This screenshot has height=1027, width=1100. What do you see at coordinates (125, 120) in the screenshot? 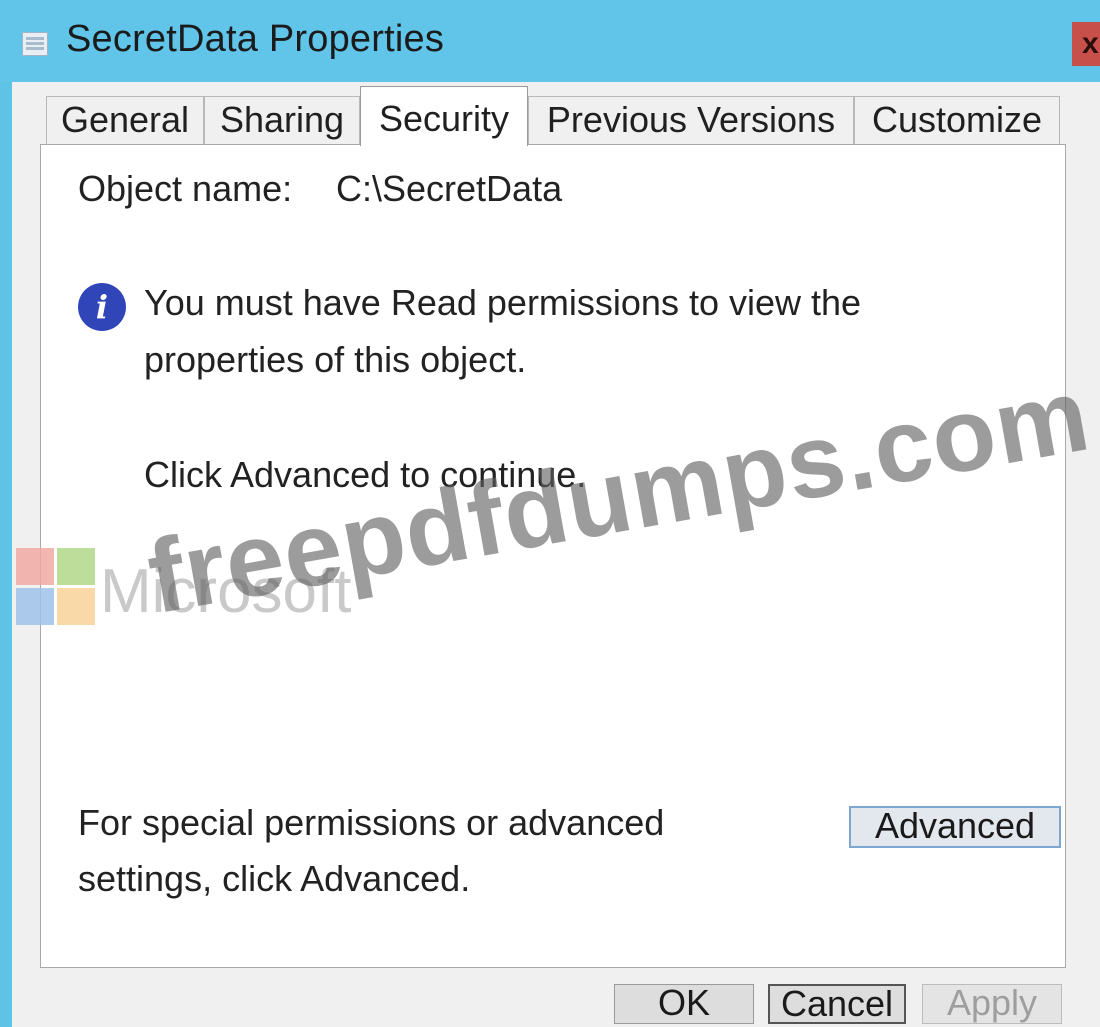
I see `tab-general: General` at bounding box center [125, 120].